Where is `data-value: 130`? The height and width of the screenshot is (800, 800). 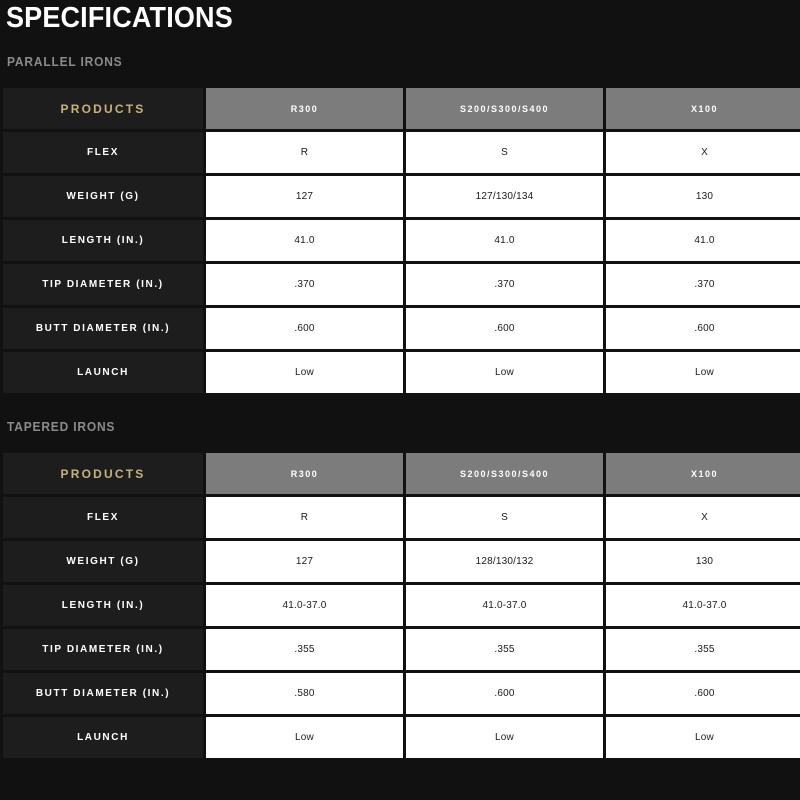
data-value: 130 is located at coordinates (704, 196).